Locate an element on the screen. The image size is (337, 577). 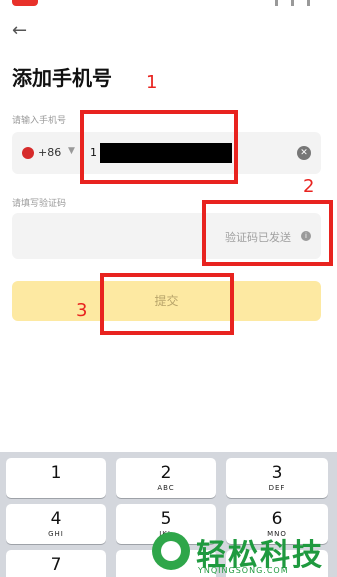
site-watermark: 轻松科技 YNQINGSONG.COM is located at coordinates (244, 553).